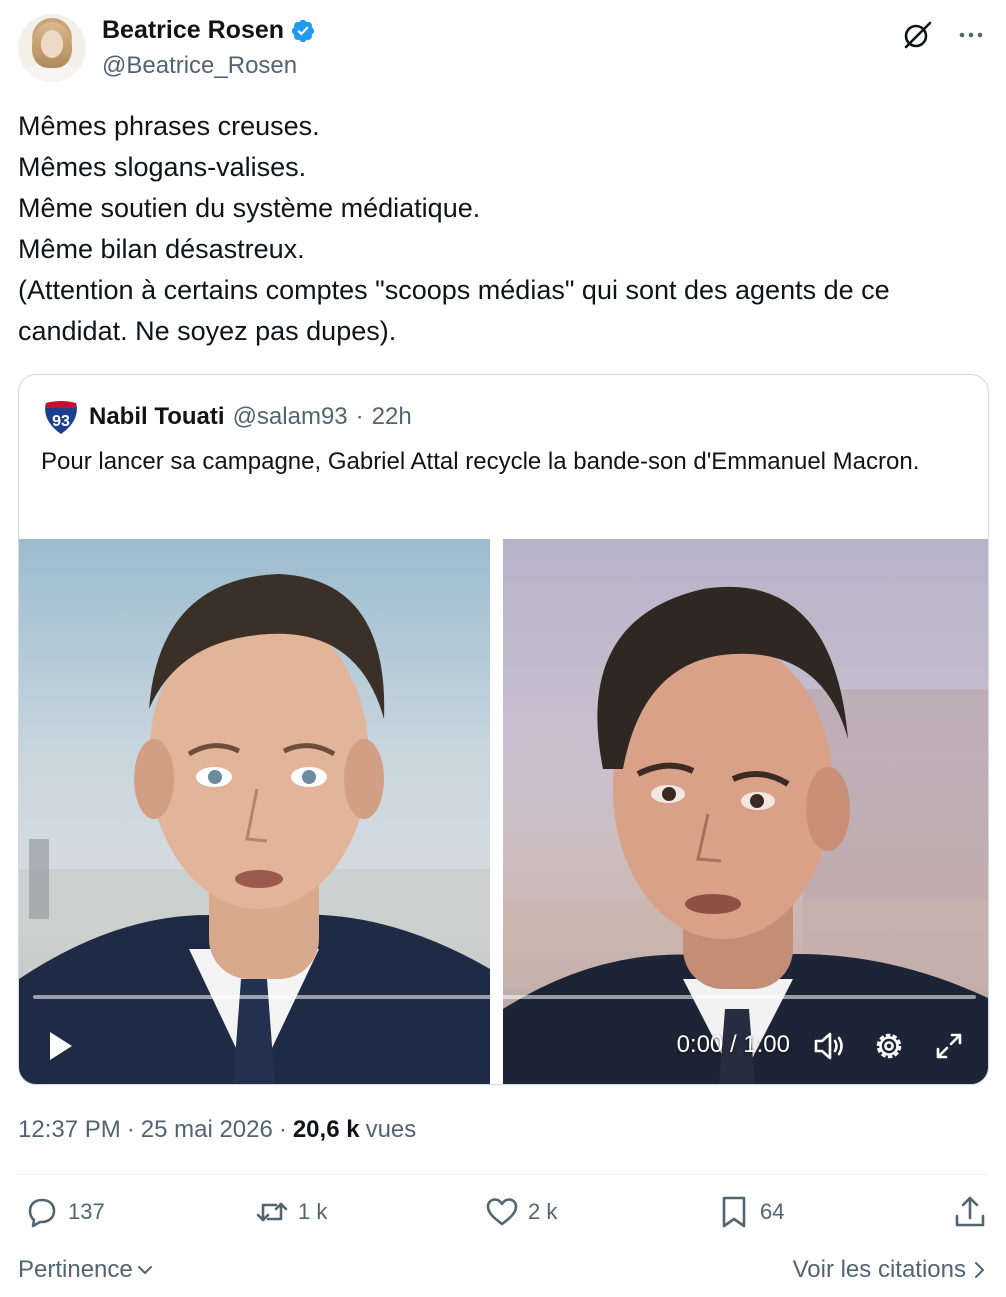  What do you see at coordinates (75, 1269) in the screenshot?
I see `sort-label: Pertinence` at bounding box center [75, 1269].